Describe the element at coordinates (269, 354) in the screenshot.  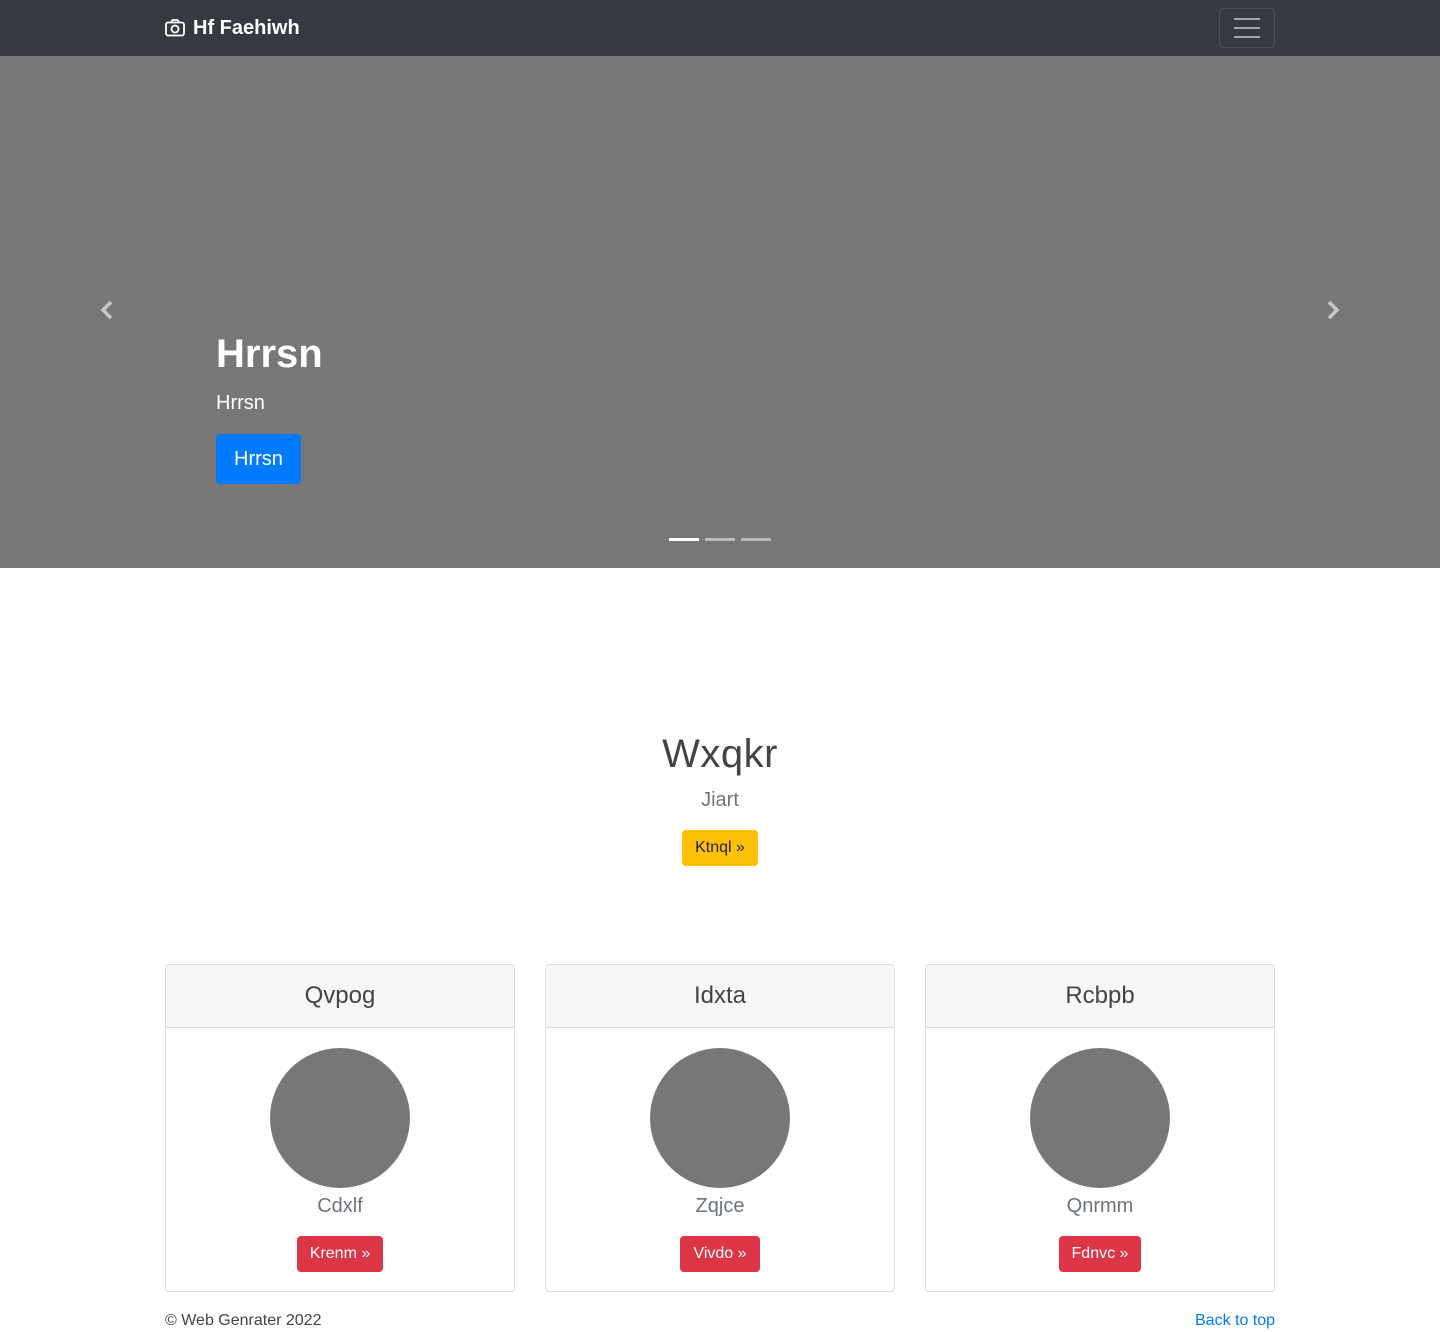
I see `carousel-title: Hrrsn` at that location.